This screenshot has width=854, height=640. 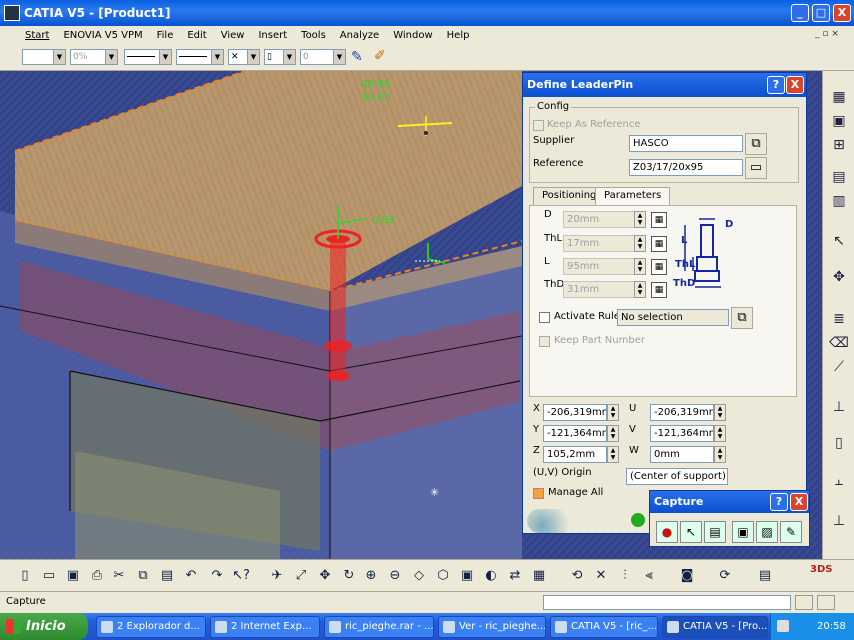 What do you see at coordinates (241, 576) in the screenshot?
I see `whats-this-icon: ↖?` at bounding box center [241, 576].